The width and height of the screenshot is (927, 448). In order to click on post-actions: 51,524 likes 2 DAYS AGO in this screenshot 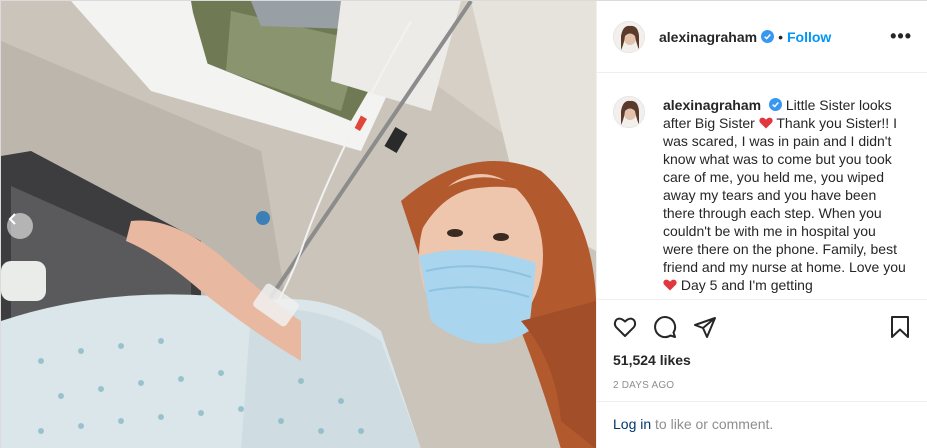, I will do `click(762, 345)`.